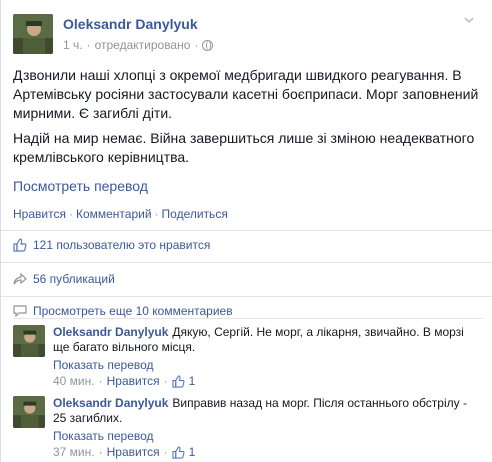 Image resolution: width=492 pixels, height=462 pixels. I want to click on likes-count: 121 пользователю это нравится, so click(121, 245).